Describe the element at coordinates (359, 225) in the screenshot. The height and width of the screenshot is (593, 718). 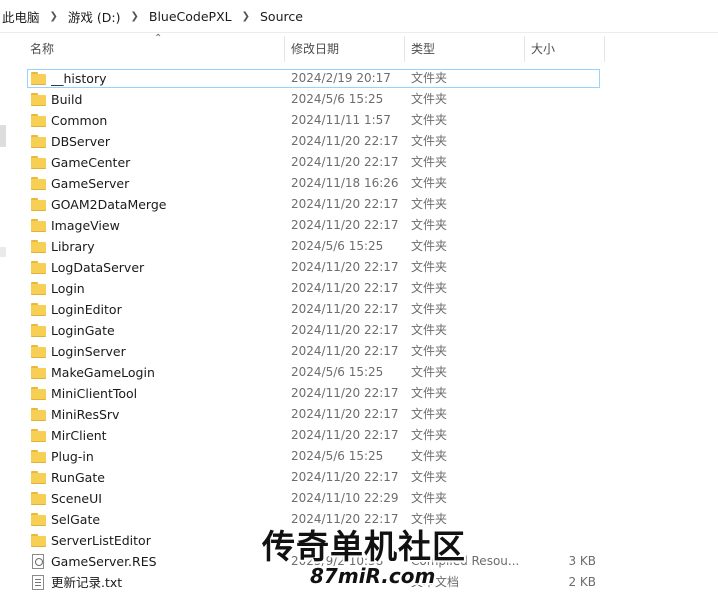
I see `file-row: ImageView 2024/11/20 22:17 文件夹` at that location.